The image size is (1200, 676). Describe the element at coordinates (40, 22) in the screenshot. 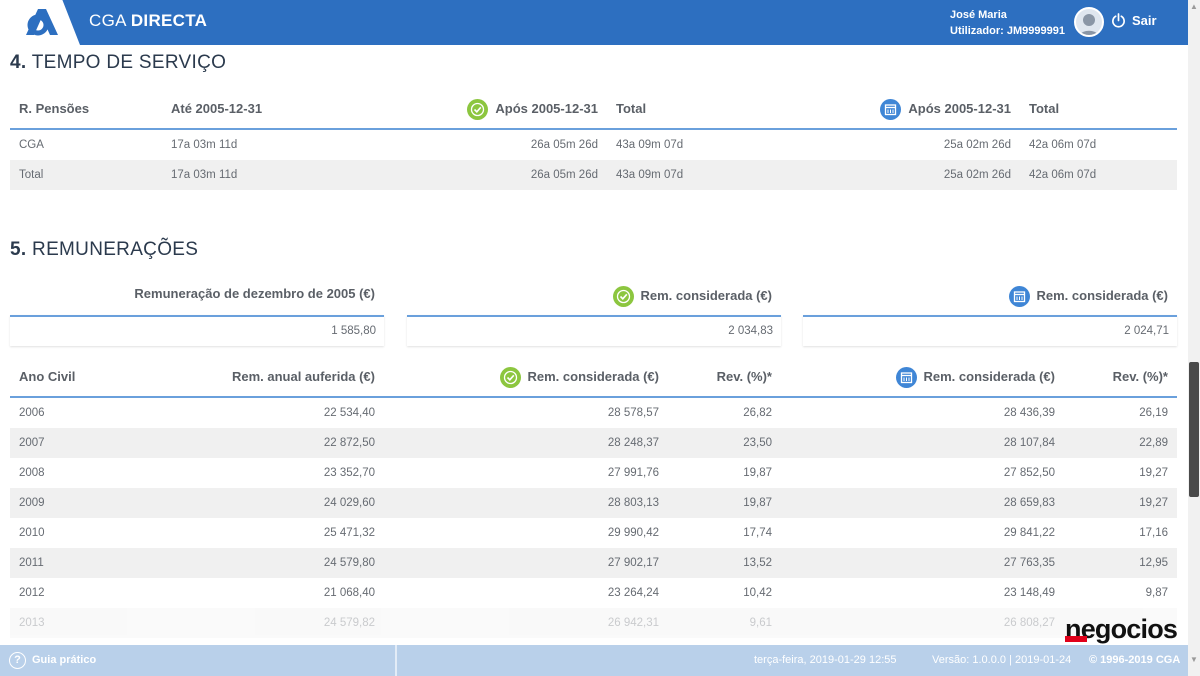

I see `cga-logo` at that location.